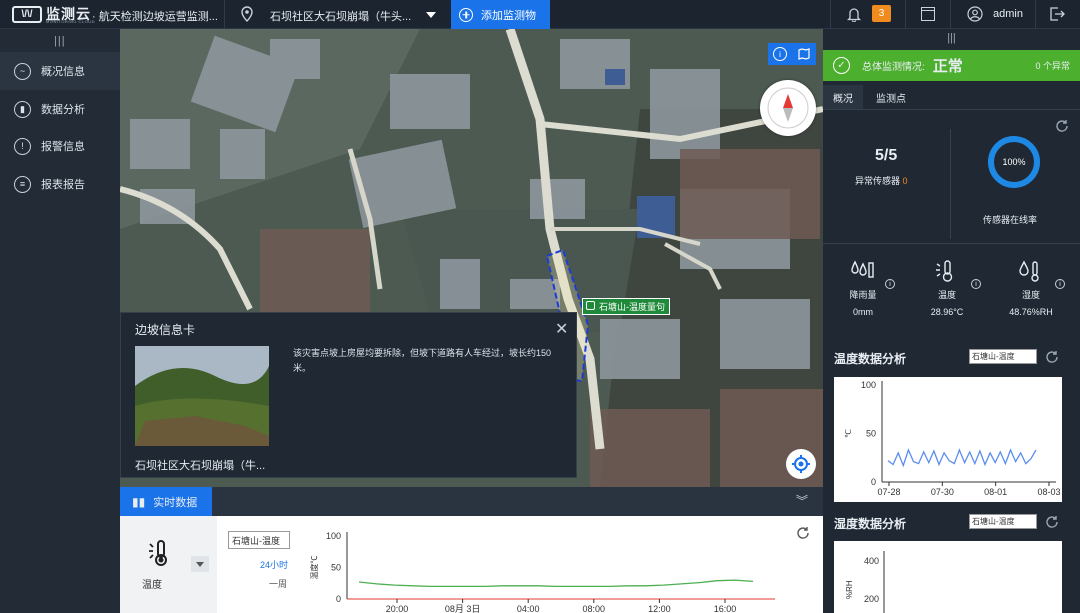 Image resolution: width=1080 pixels, height=613 pixels. What do you see at coordinates (843, 97) in the screenshot?
I see `tab-overview: 概况` at bounding box center [843, 97].